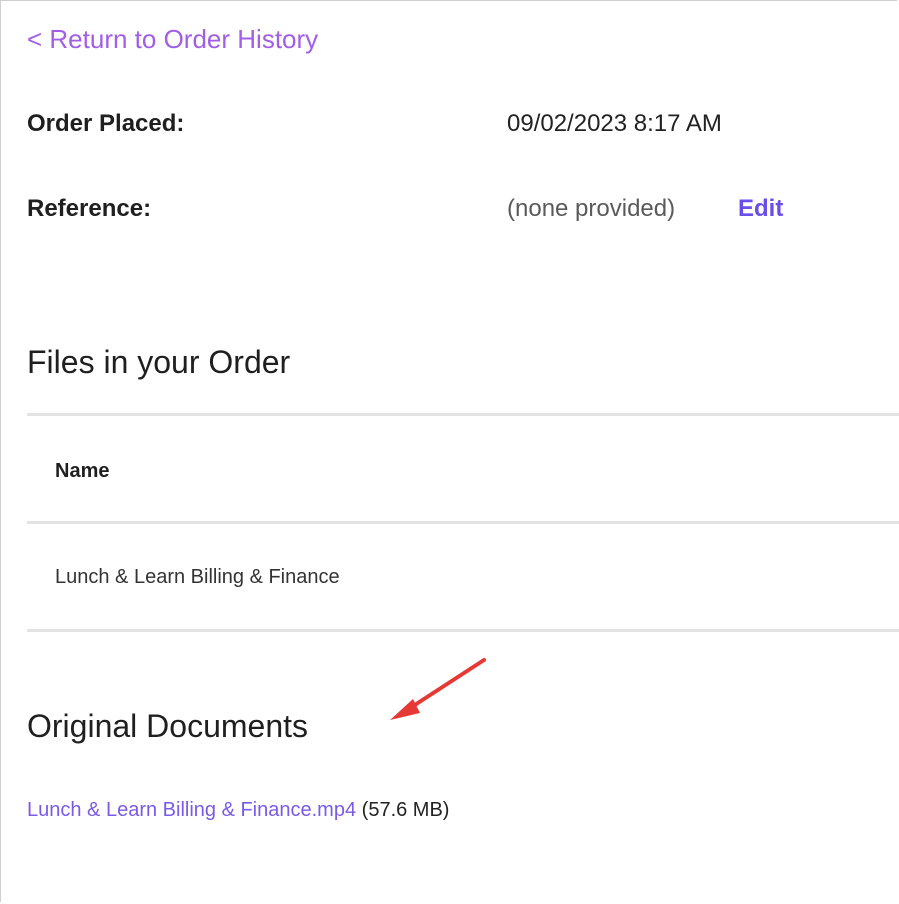 This screenshot has width=899, height=904. Describe the element at coordinates (614, 123) in the screenshot. I see `order-placed-value: 09/02/2023 8:17 AM` at that location.